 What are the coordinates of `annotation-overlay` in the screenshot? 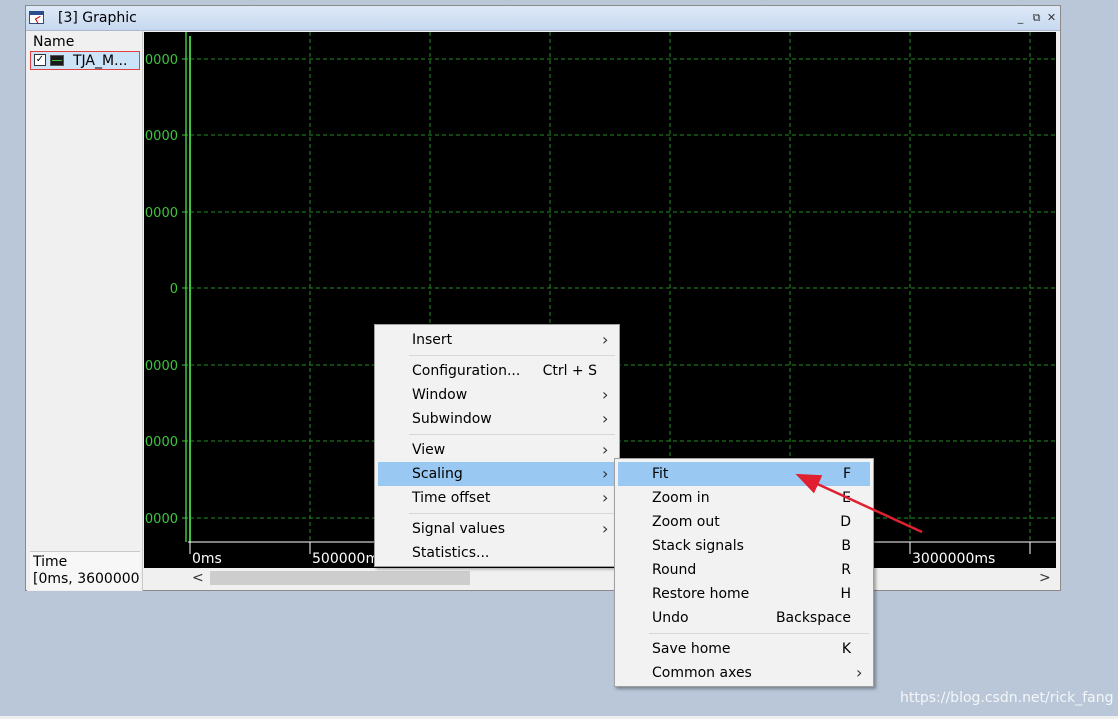 It's located at (859, 503).